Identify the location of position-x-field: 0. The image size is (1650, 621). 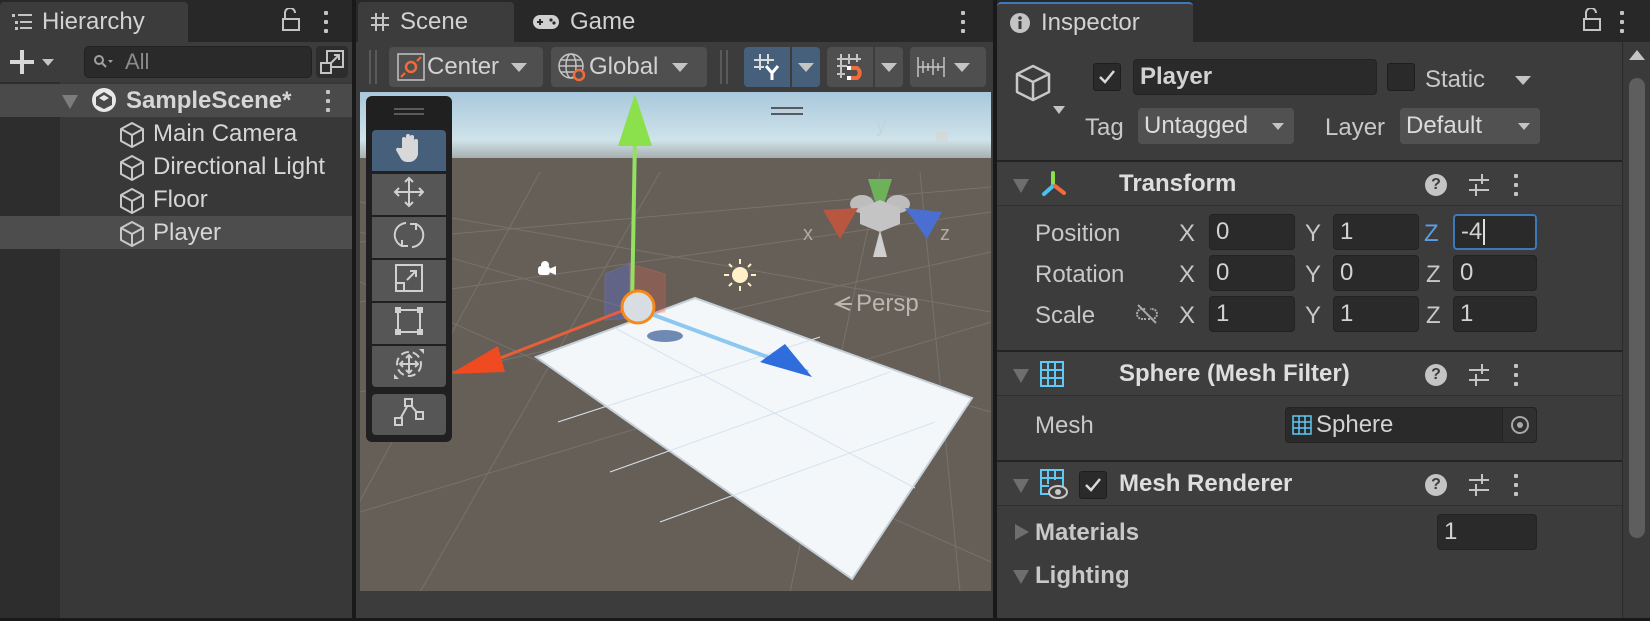
(1252, 232).